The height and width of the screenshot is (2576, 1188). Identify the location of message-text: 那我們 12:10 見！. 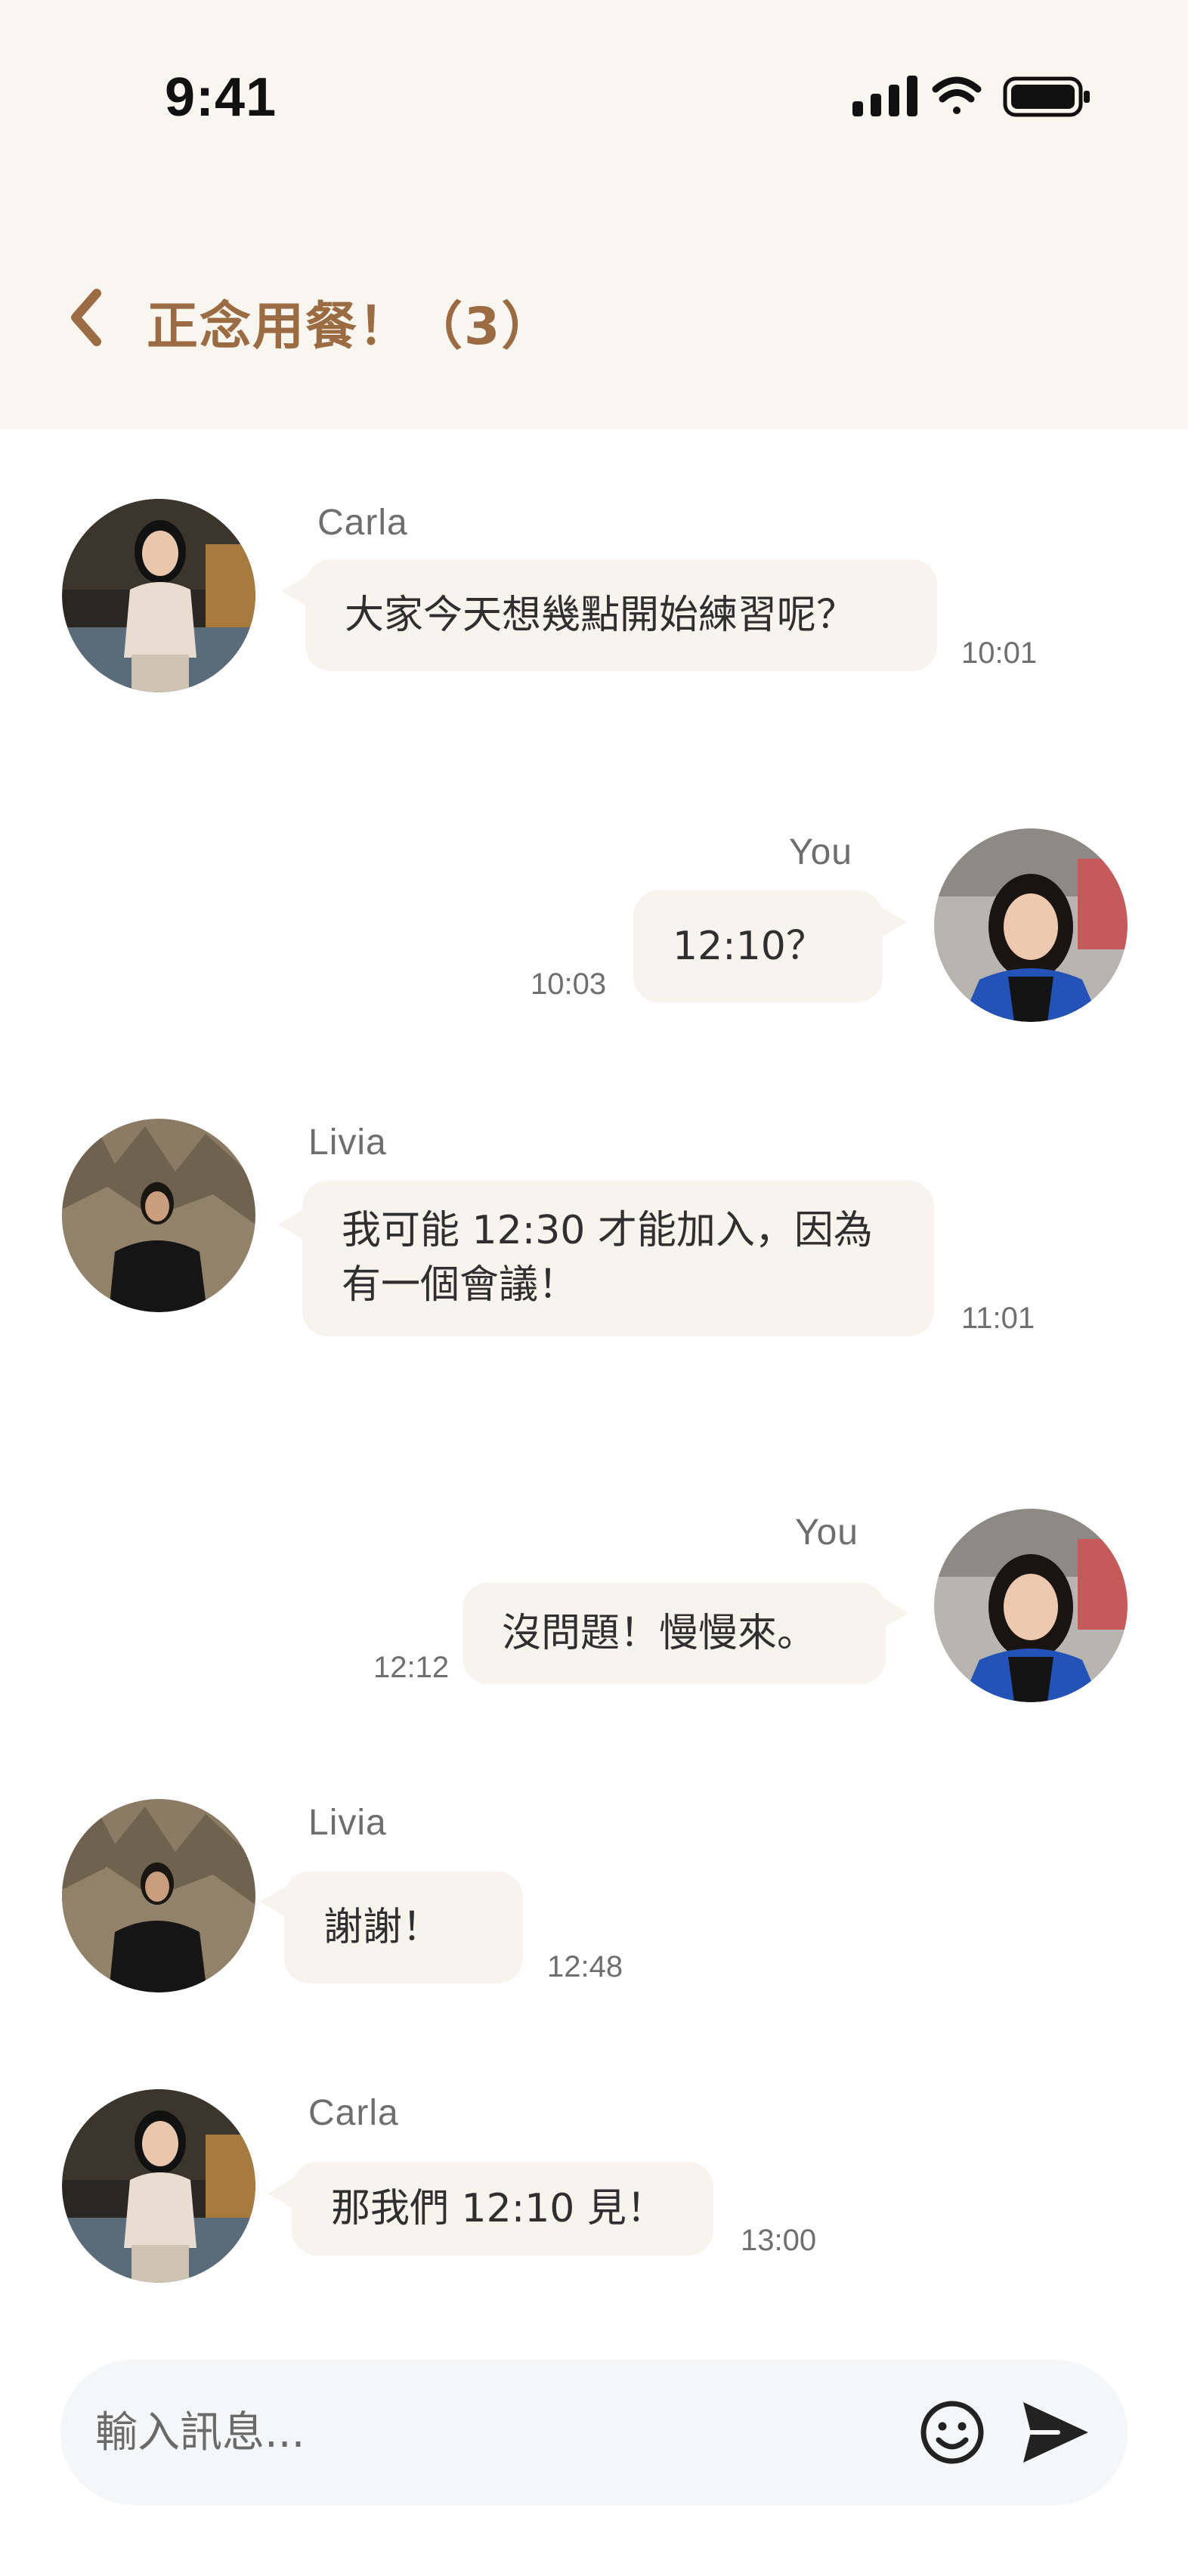
(499, 2208).